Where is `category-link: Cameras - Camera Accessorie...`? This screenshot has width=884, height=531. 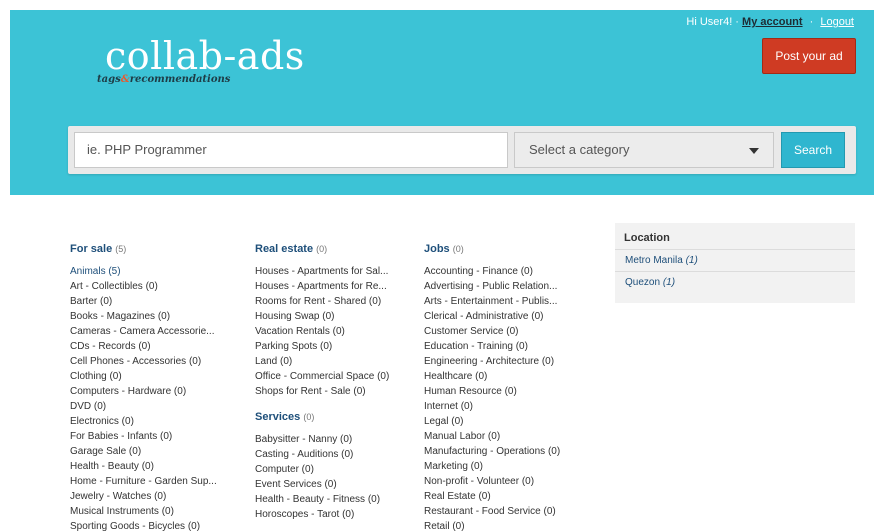
category-link: Cameras - Camera Accessorie... is located at coordinates (155, 331).